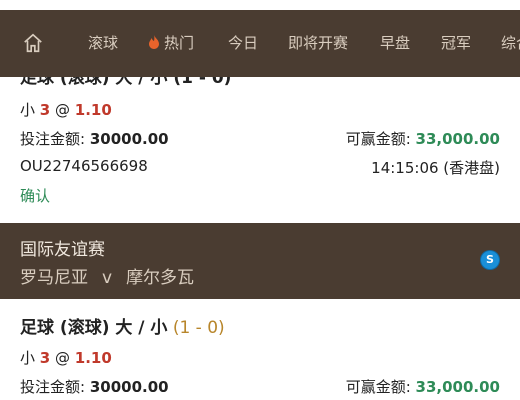 The height and width of the screenshot is (400, 520). What do you see at coordinates (243, 43) in the screenshot?
I see `nav-tab-today: 今日` at bounding box center [243, 43].